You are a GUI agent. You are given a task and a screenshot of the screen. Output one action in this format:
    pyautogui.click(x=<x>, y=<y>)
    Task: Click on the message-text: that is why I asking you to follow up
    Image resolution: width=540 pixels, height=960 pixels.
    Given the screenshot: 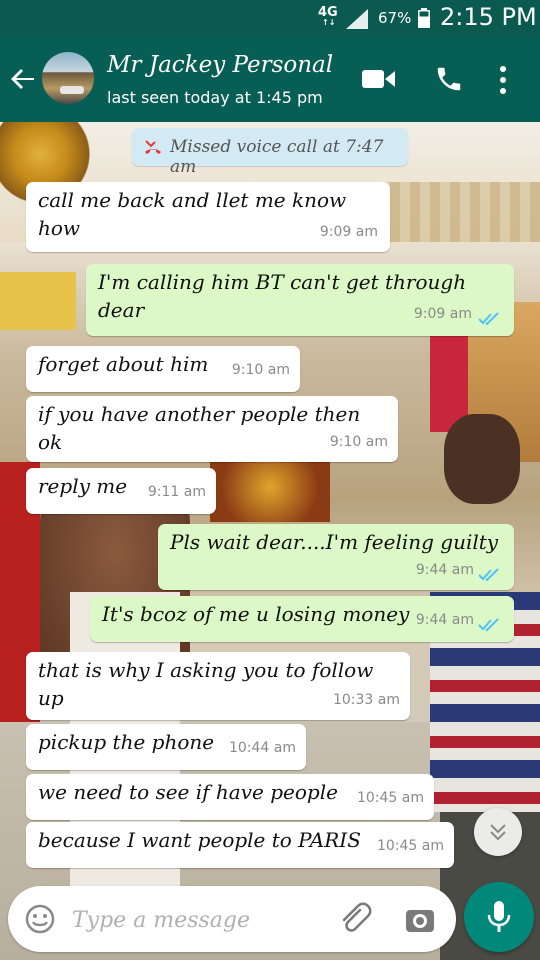 What is the action you would take?
    pyautogui.click(x=206, y=684)
    